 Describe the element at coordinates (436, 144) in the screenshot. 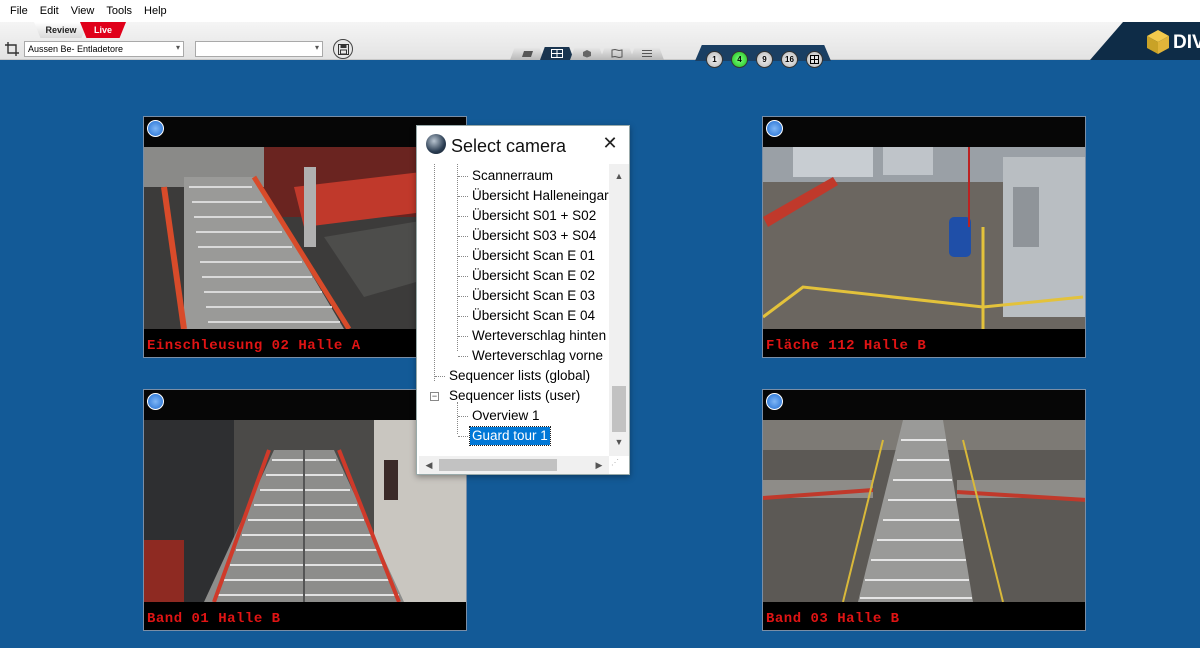

I see `camera-icon` at that location.